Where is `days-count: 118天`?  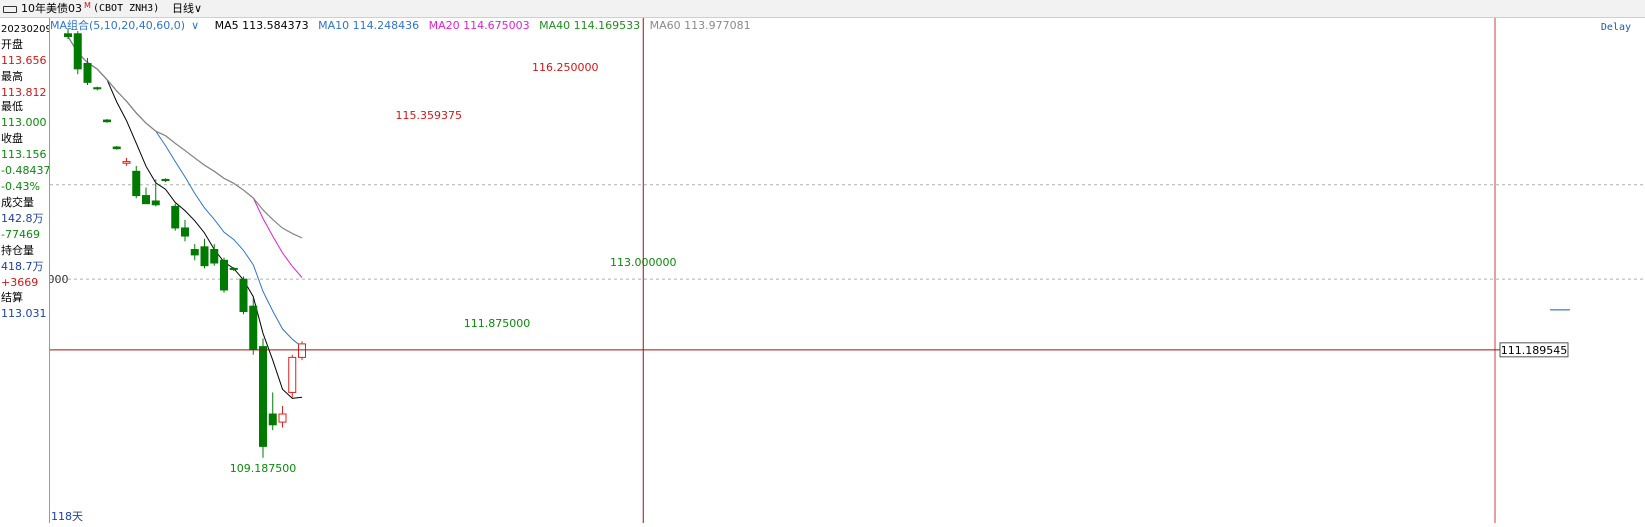
days-count: 118天 is located at coordinates (67, 516).